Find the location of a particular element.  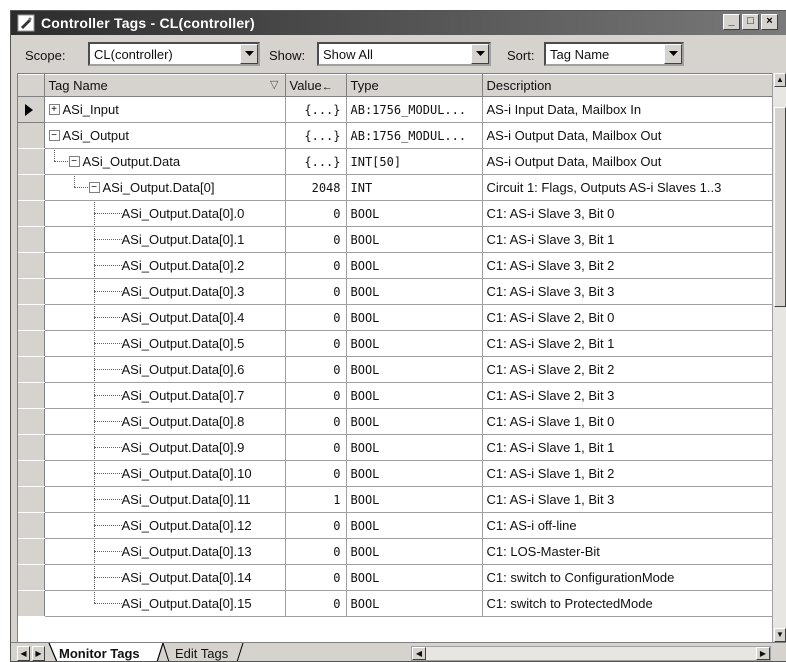

scroll-left-icon: ◀ is located at coordinates (419, 653).